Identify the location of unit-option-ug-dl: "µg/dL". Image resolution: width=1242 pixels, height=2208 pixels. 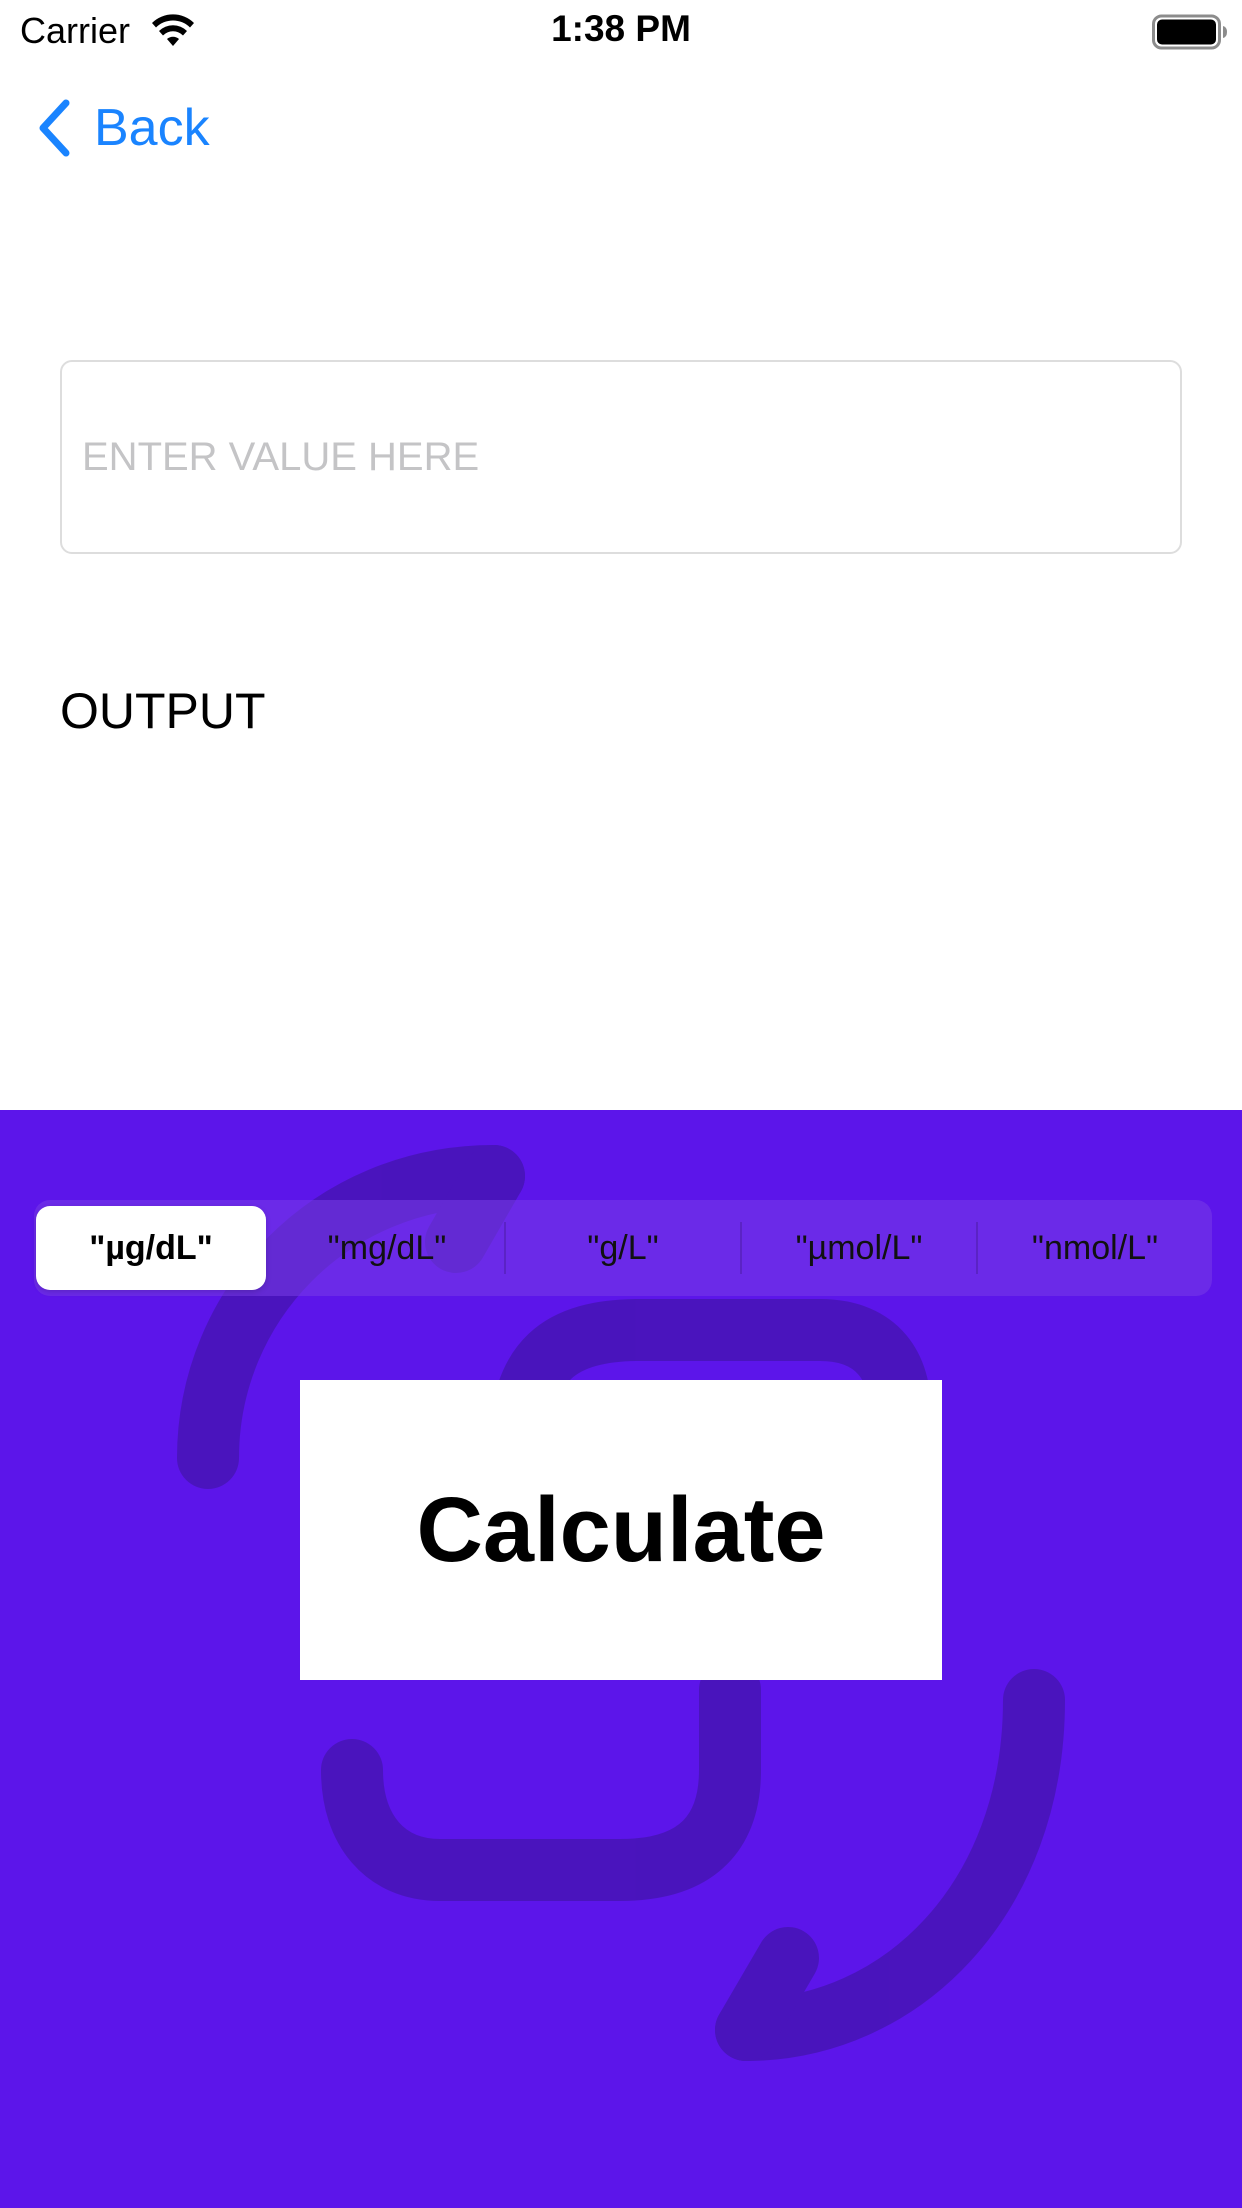
(151, 1248).